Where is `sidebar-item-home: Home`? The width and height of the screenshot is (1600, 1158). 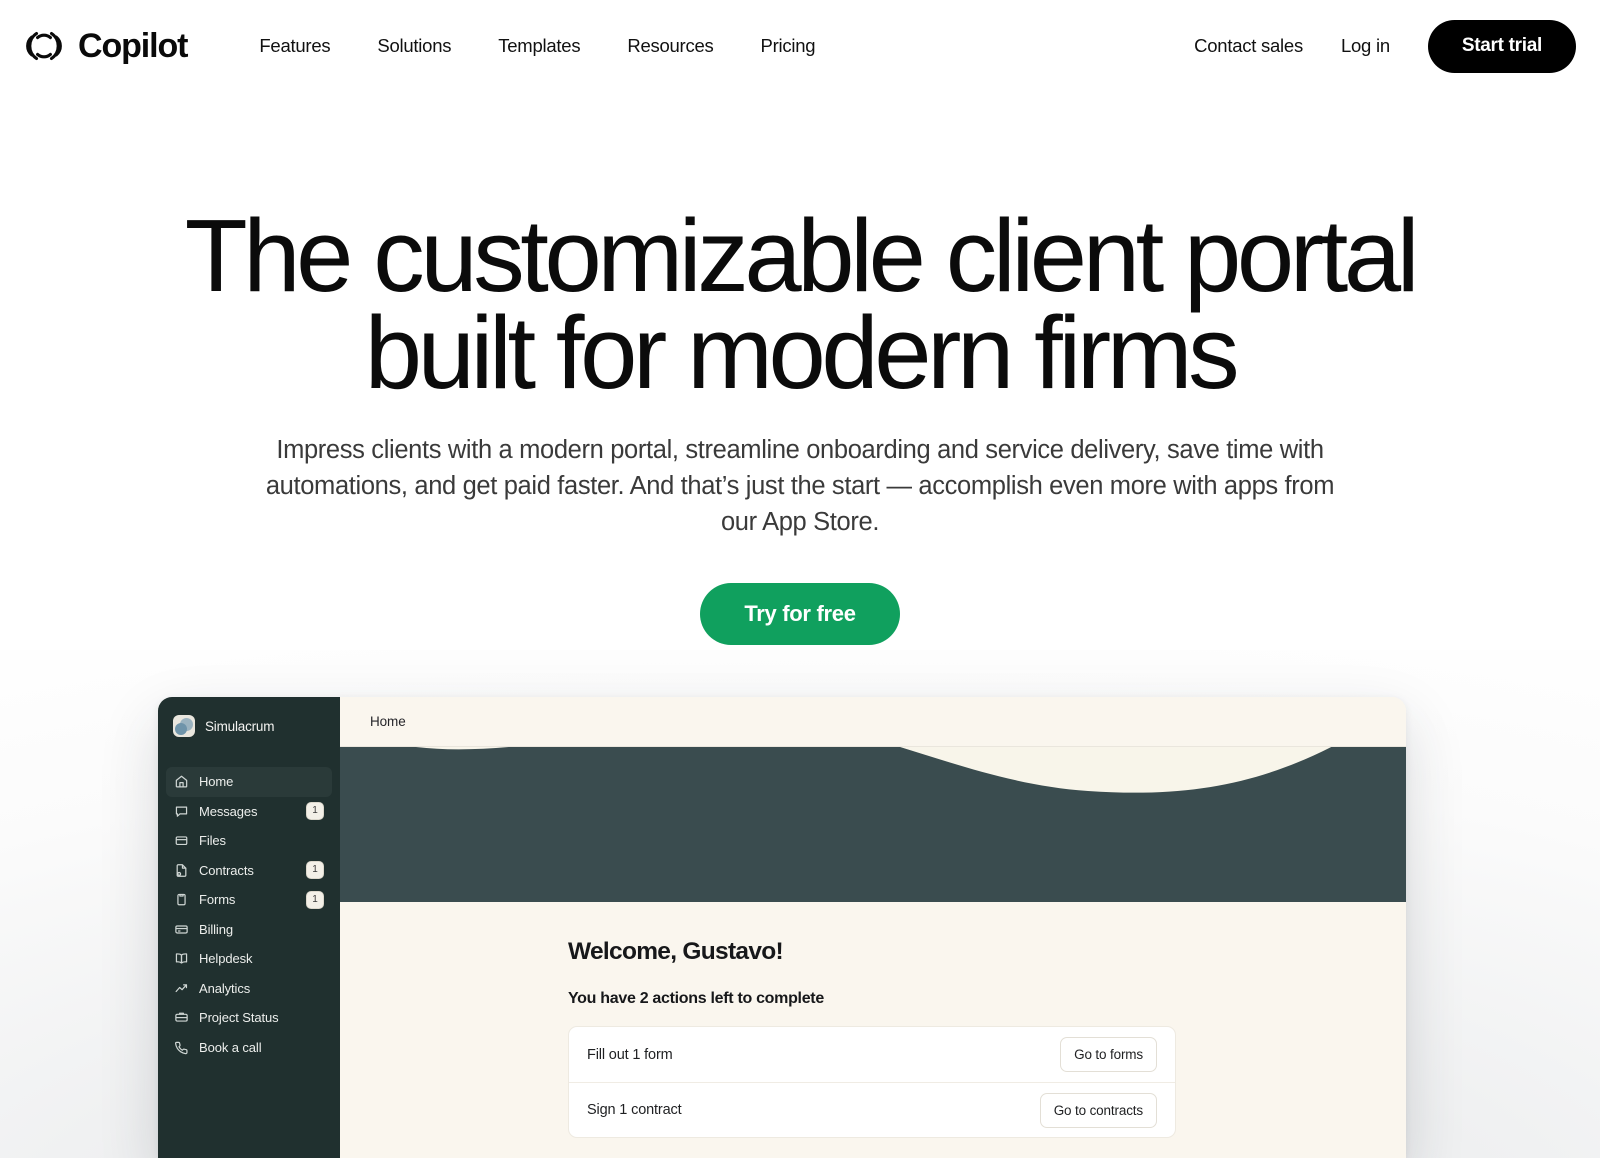 sidebar-item-home: Home is located at coordinates (249, 782).